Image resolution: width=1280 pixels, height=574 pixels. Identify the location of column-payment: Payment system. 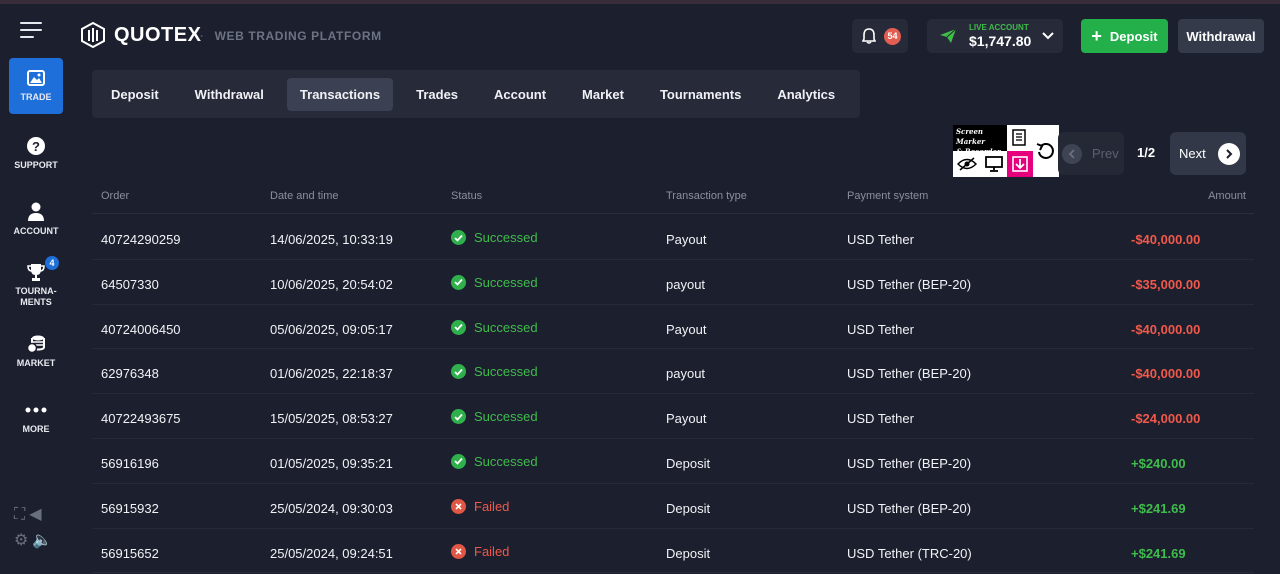
(888, 196).